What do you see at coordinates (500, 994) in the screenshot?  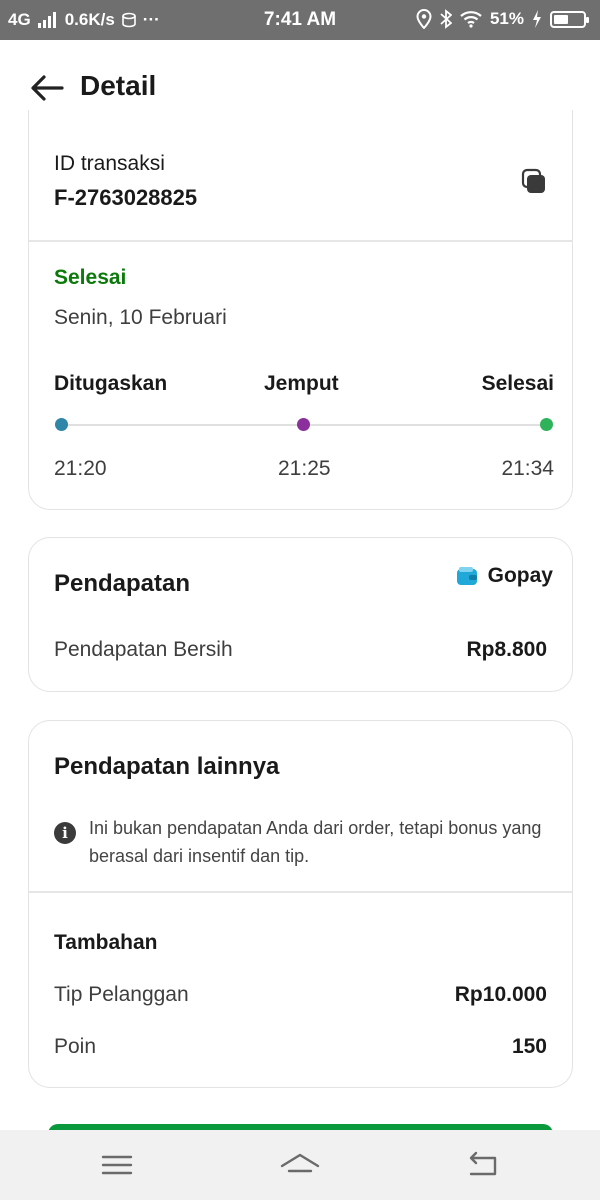 I see `tip-value: Rp10.000` at bounding box center [500, 994].